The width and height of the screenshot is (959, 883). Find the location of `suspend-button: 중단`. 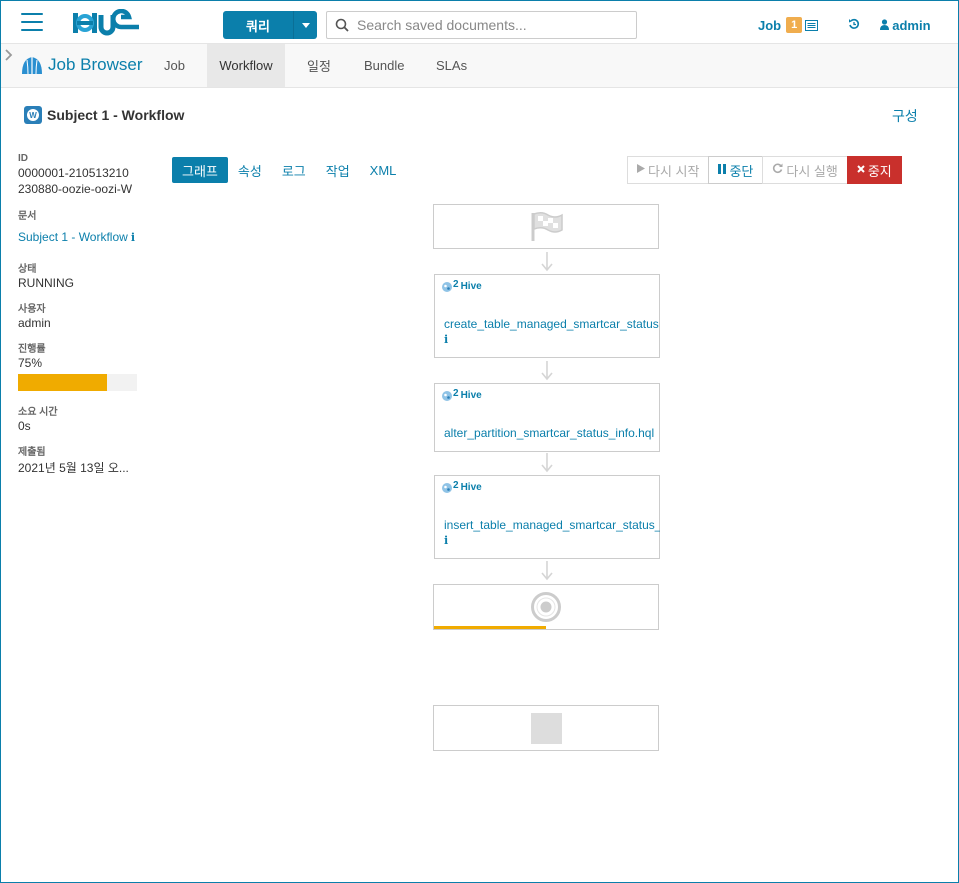

suspend-button: 중단 is located at coordinates (736, 170).